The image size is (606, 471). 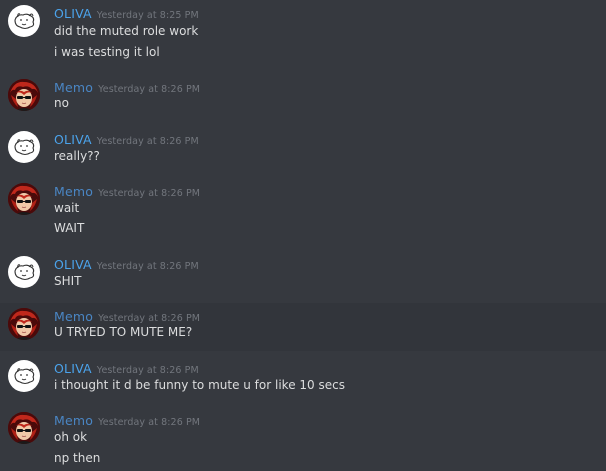 I want to click on message-text: SHIT, so click(x=68, y=281).